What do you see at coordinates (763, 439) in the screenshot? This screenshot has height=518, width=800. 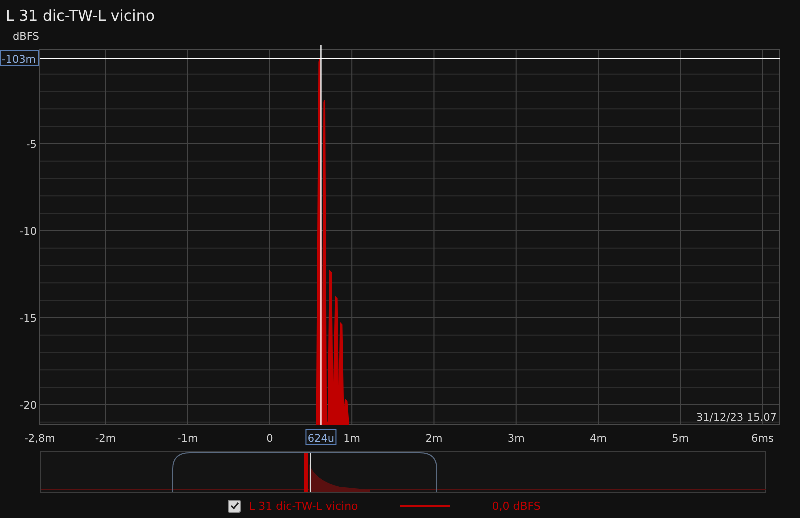 I see `x-tick-label: 6ms` at bounding box center [763, 439].